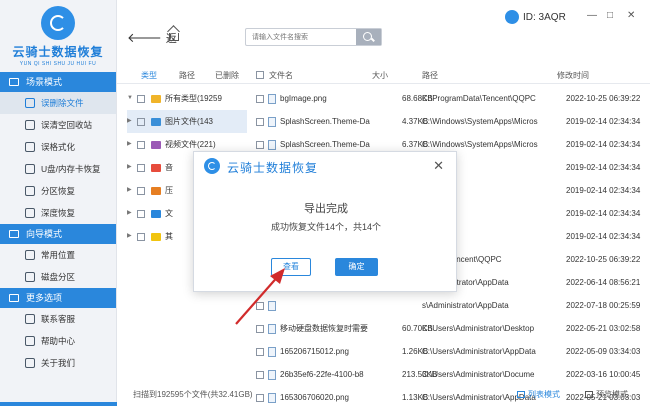  What do you see at coordinates (30, 319) in the screenshot?
I see `headset-icon` at bounding box center [30, 319].